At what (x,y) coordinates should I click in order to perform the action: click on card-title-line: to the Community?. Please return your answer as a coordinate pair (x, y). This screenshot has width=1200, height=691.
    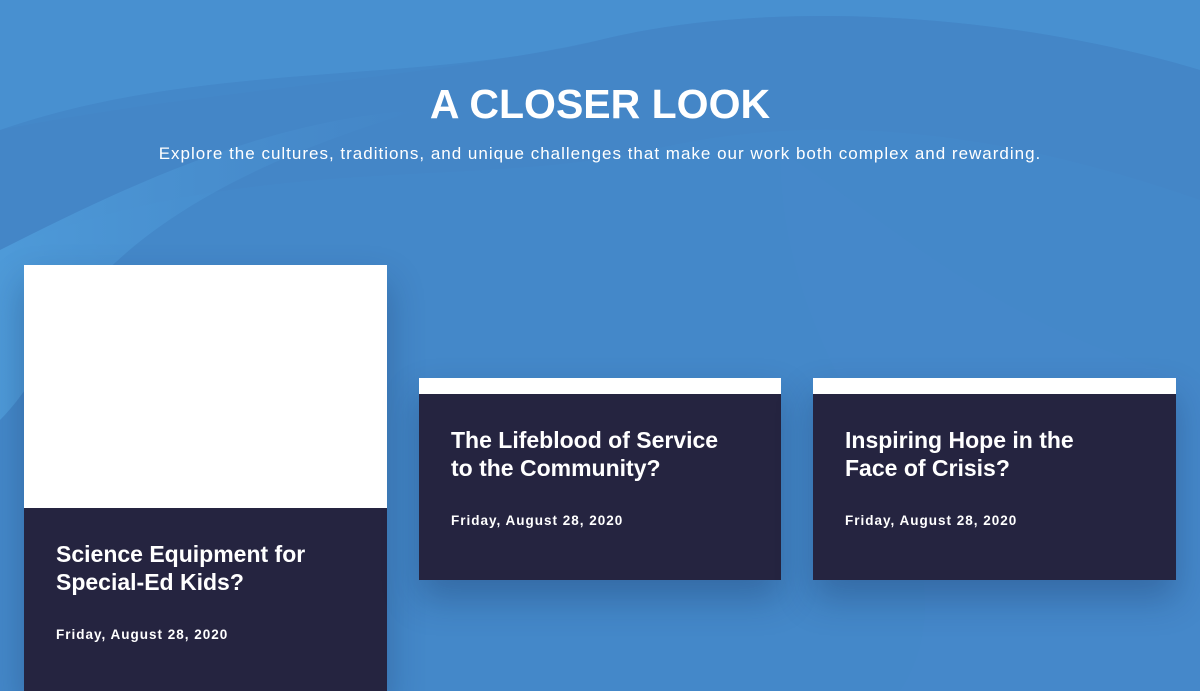
    Looking at the image, I should click on (556, 468).